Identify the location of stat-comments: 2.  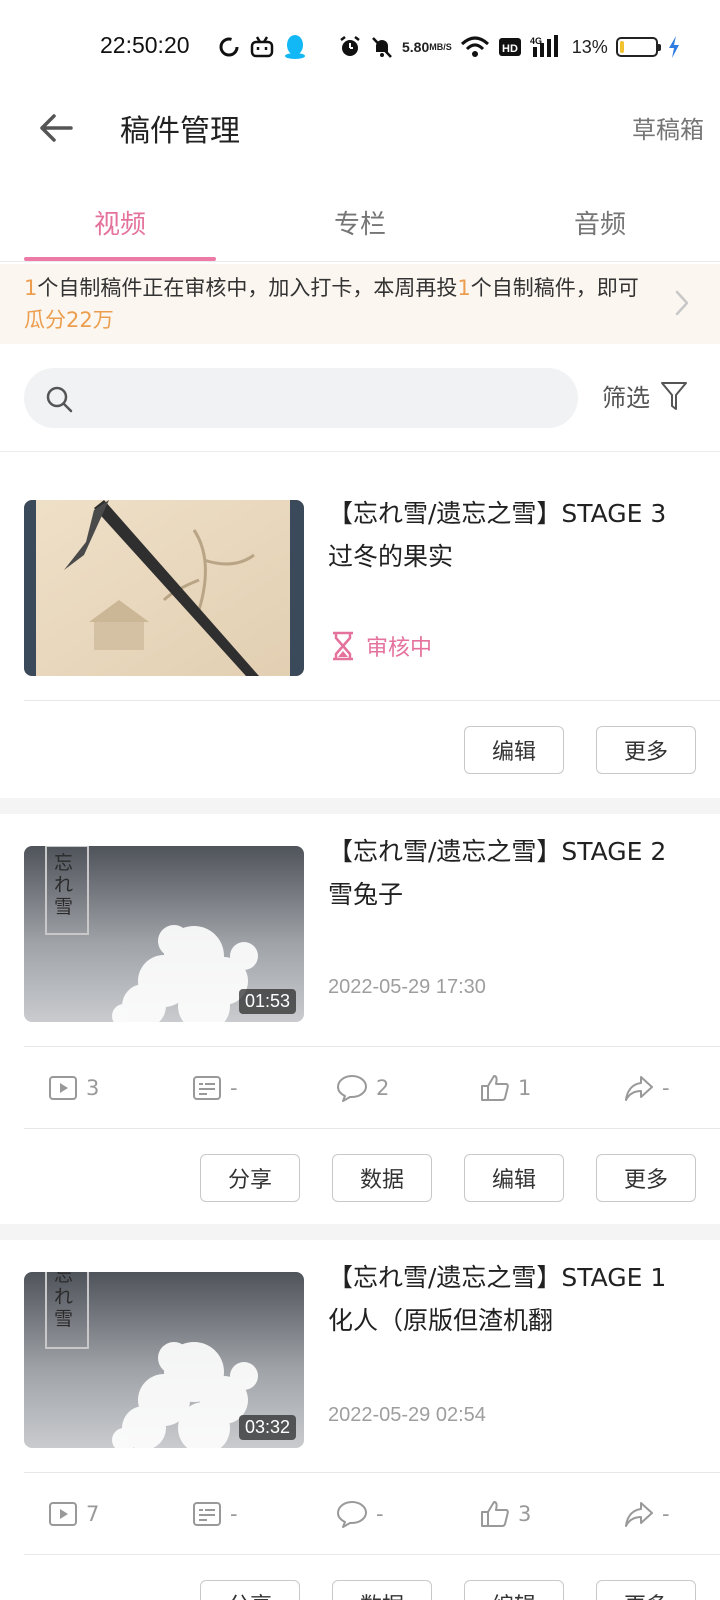
(360, 1088).